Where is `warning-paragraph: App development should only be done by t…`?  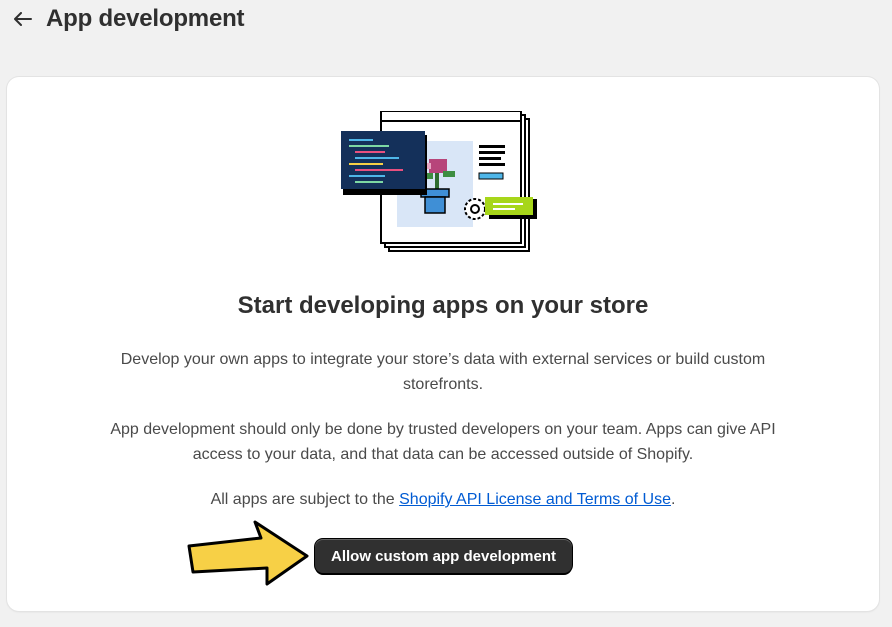
warning-paragraph: App development should only be done by t… is located at coordinates (443, 442).